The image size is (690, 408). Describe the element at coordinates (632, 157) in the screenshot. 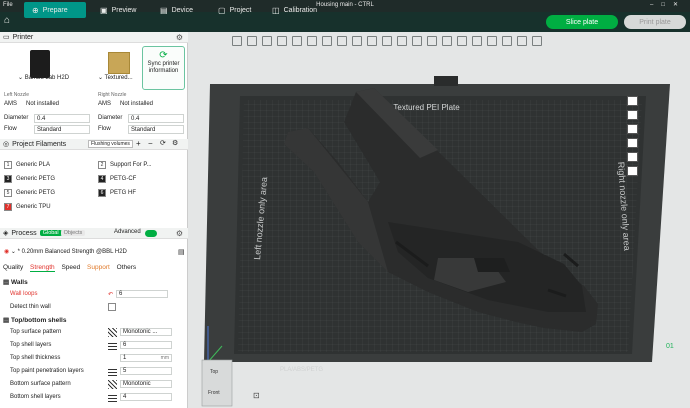

I see `eye-icon` at that location.